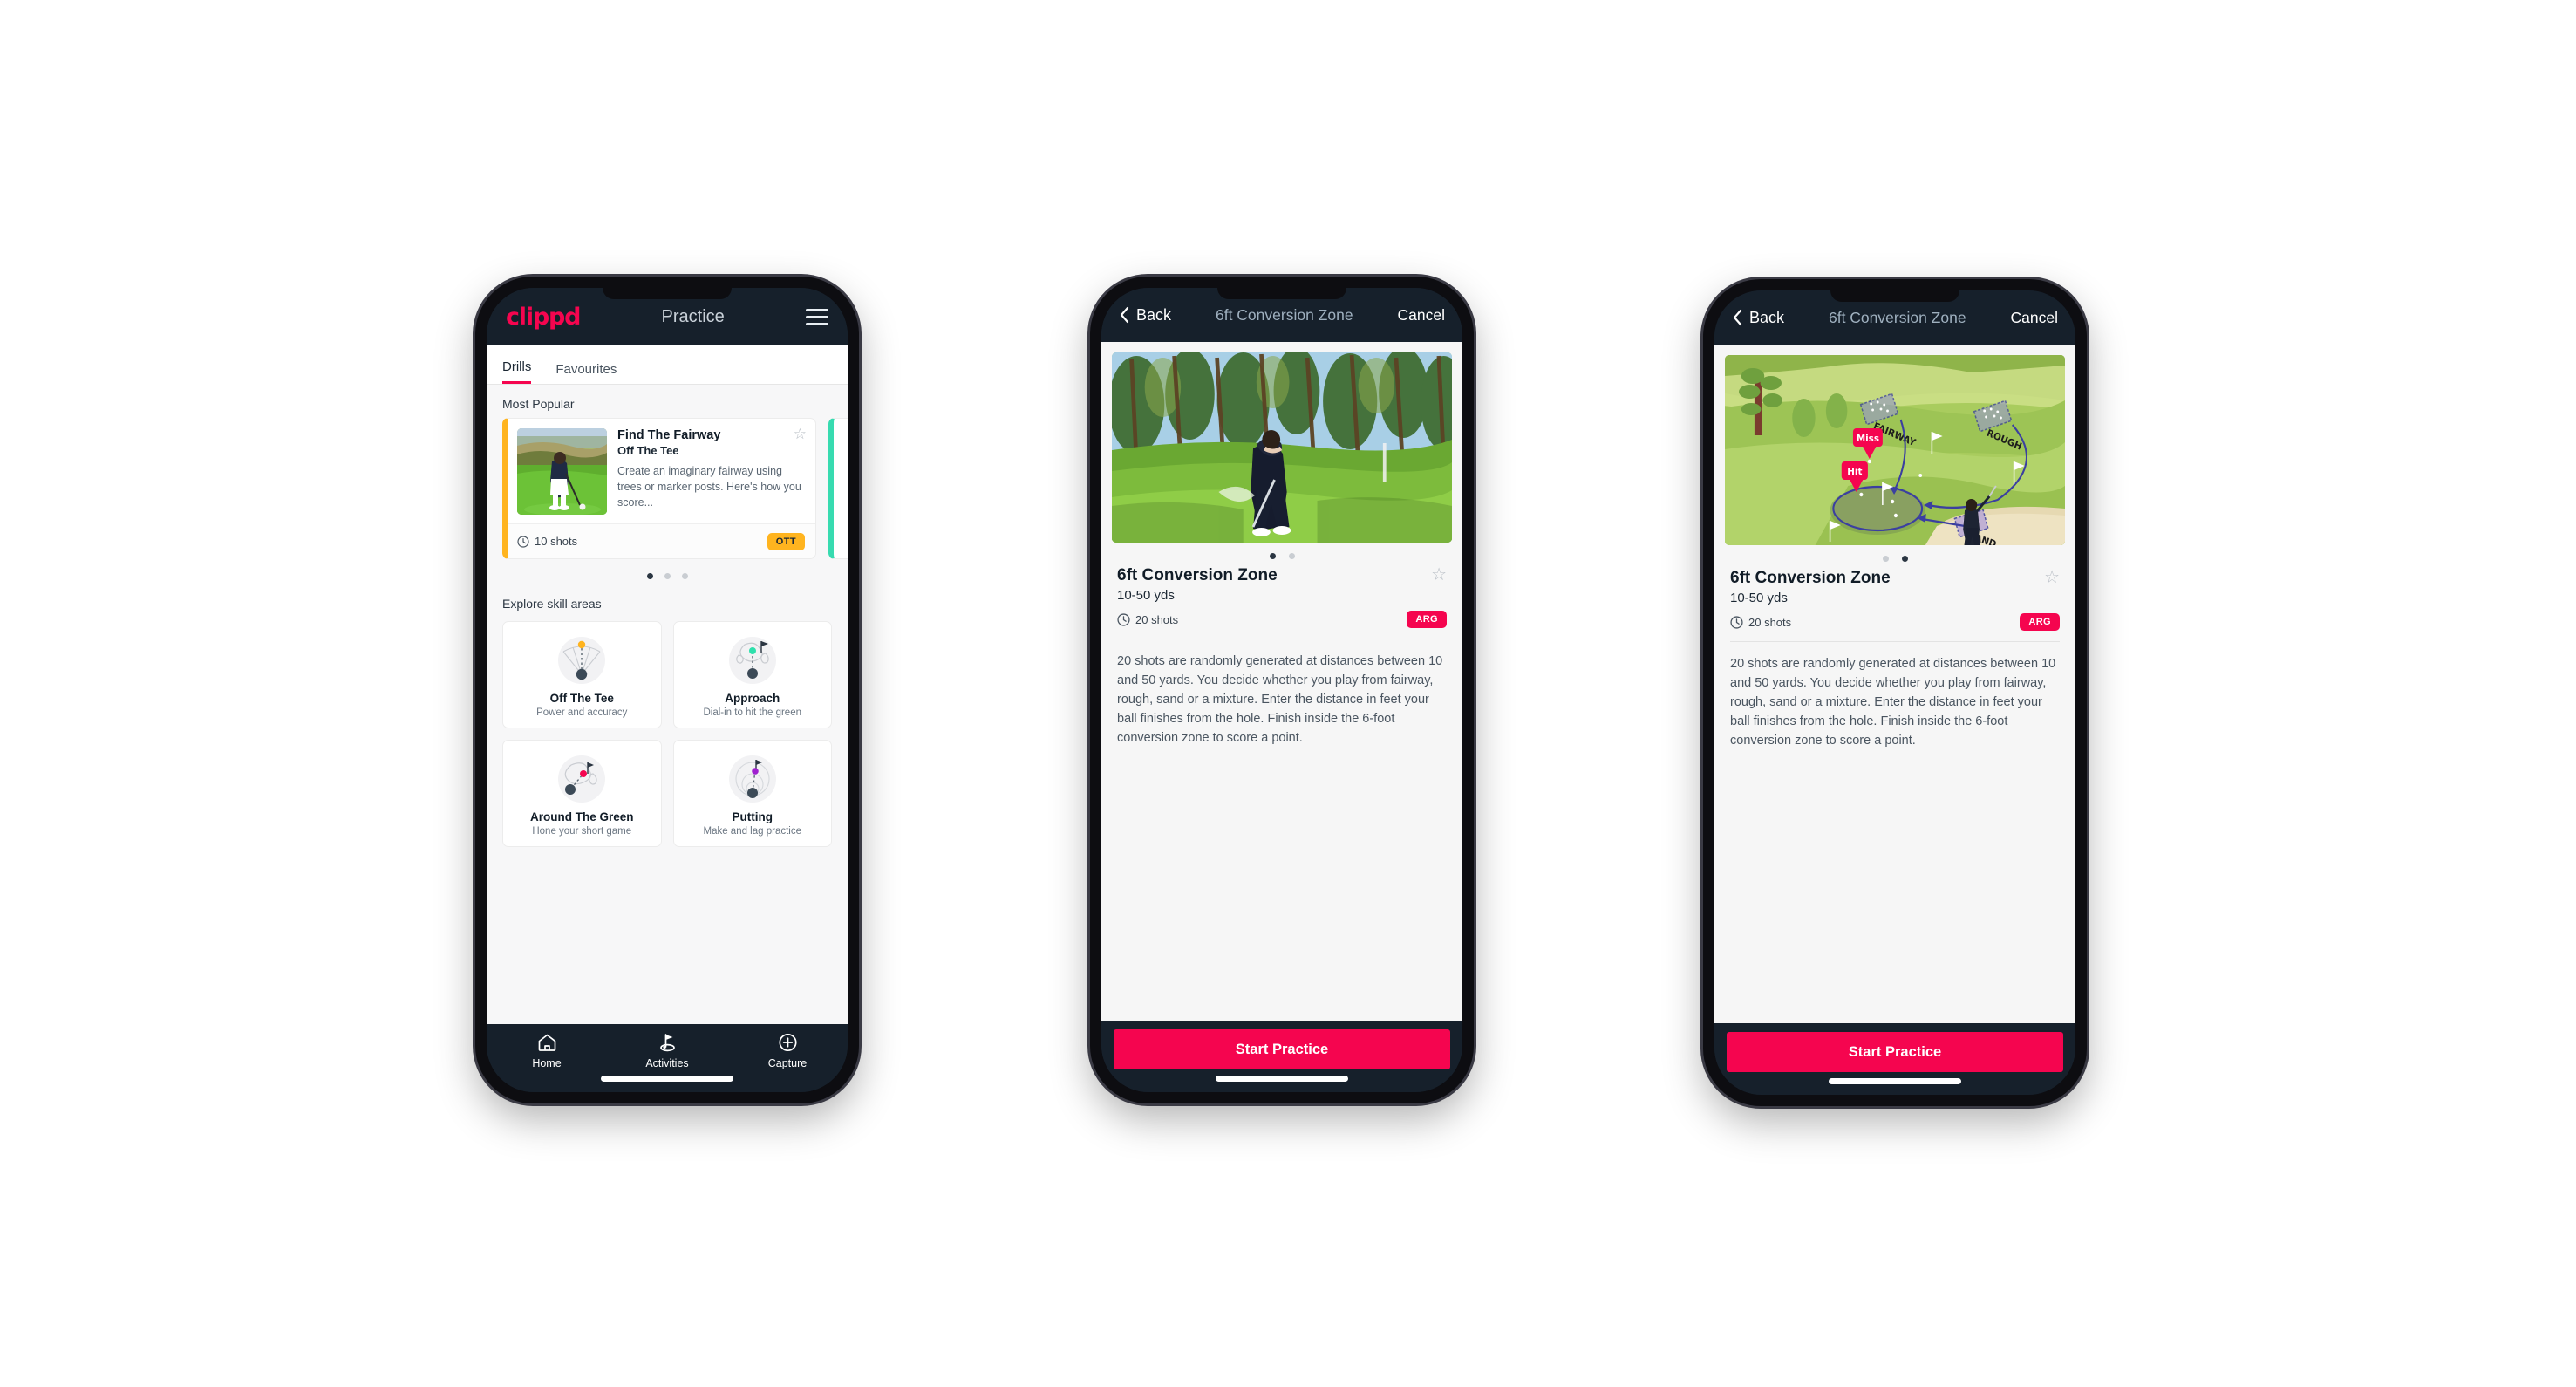  Describe the element at coordinates (753, 778) in the screenshot. I see `putting-icon` at that location.